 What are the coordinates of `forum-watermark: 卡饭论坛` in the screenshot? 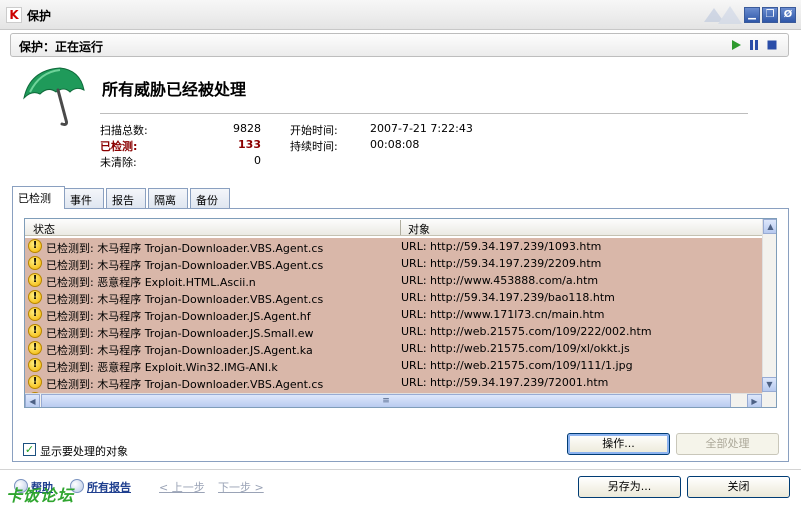 It's located at (40, 495).